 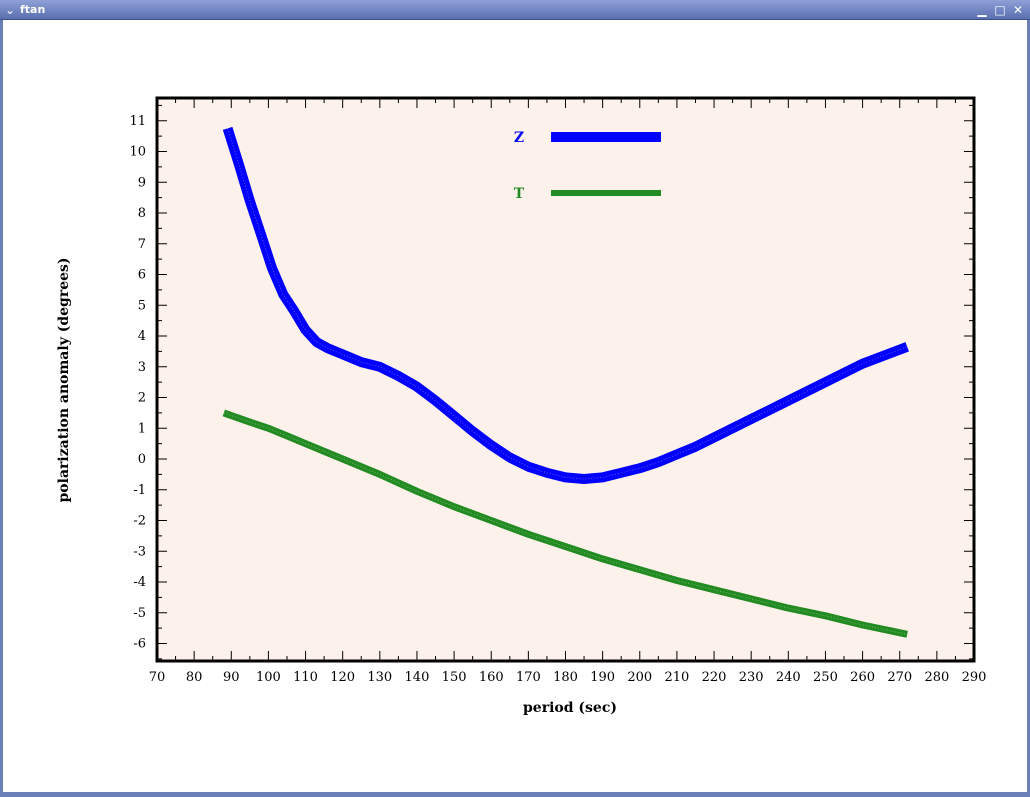 I want to click on x-tick-label: 140, so click(x=417, y=677).